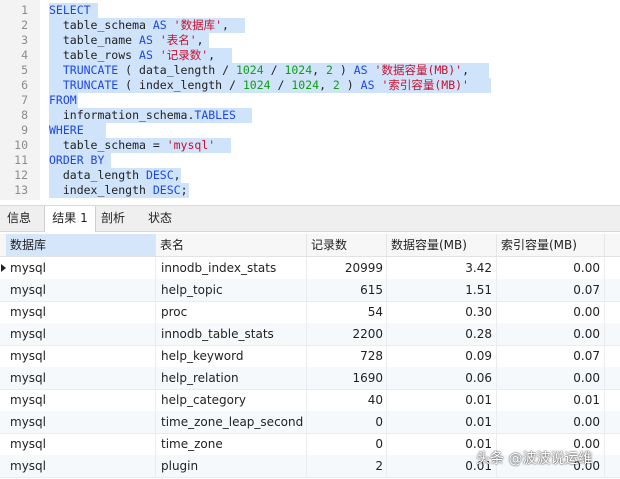 The image size is (620, 479). What do you see at coordinates (442, 356) in the screenshot?
I see `cell-data-size: 0.09` at bounding box center [442, 356].